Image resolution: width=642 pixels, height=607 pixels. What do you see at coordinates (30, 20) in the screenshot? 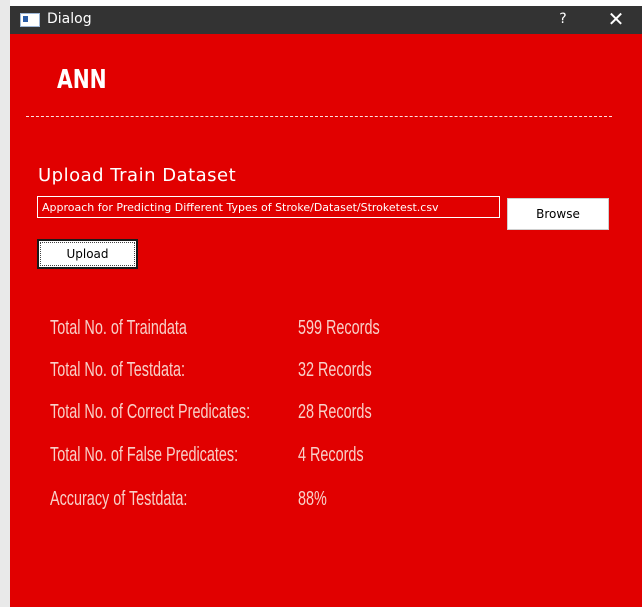
I see `app-window-icon` at bounding box center [30, 20].